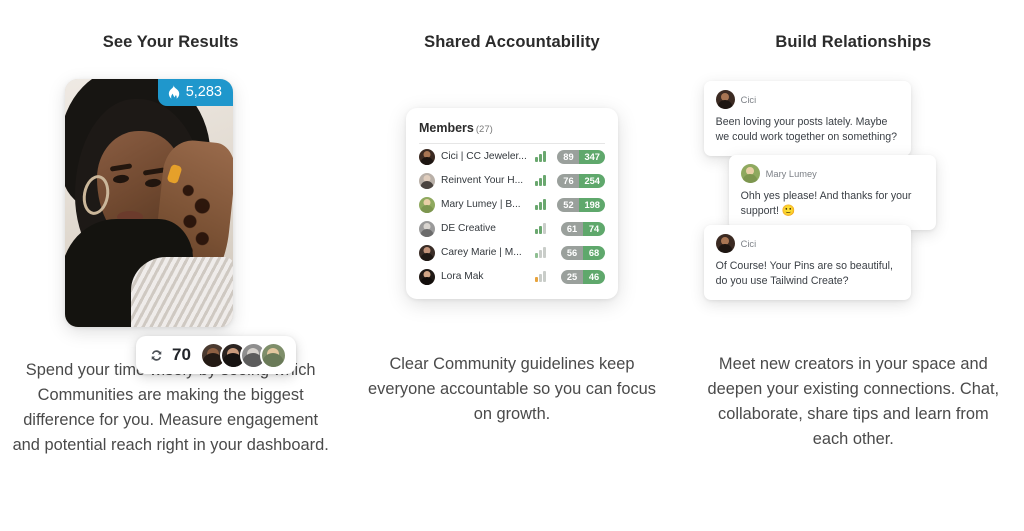 The width and height of the screenshot is (1024, 531). I want to click on metric-right: 254, so click(592, 180).